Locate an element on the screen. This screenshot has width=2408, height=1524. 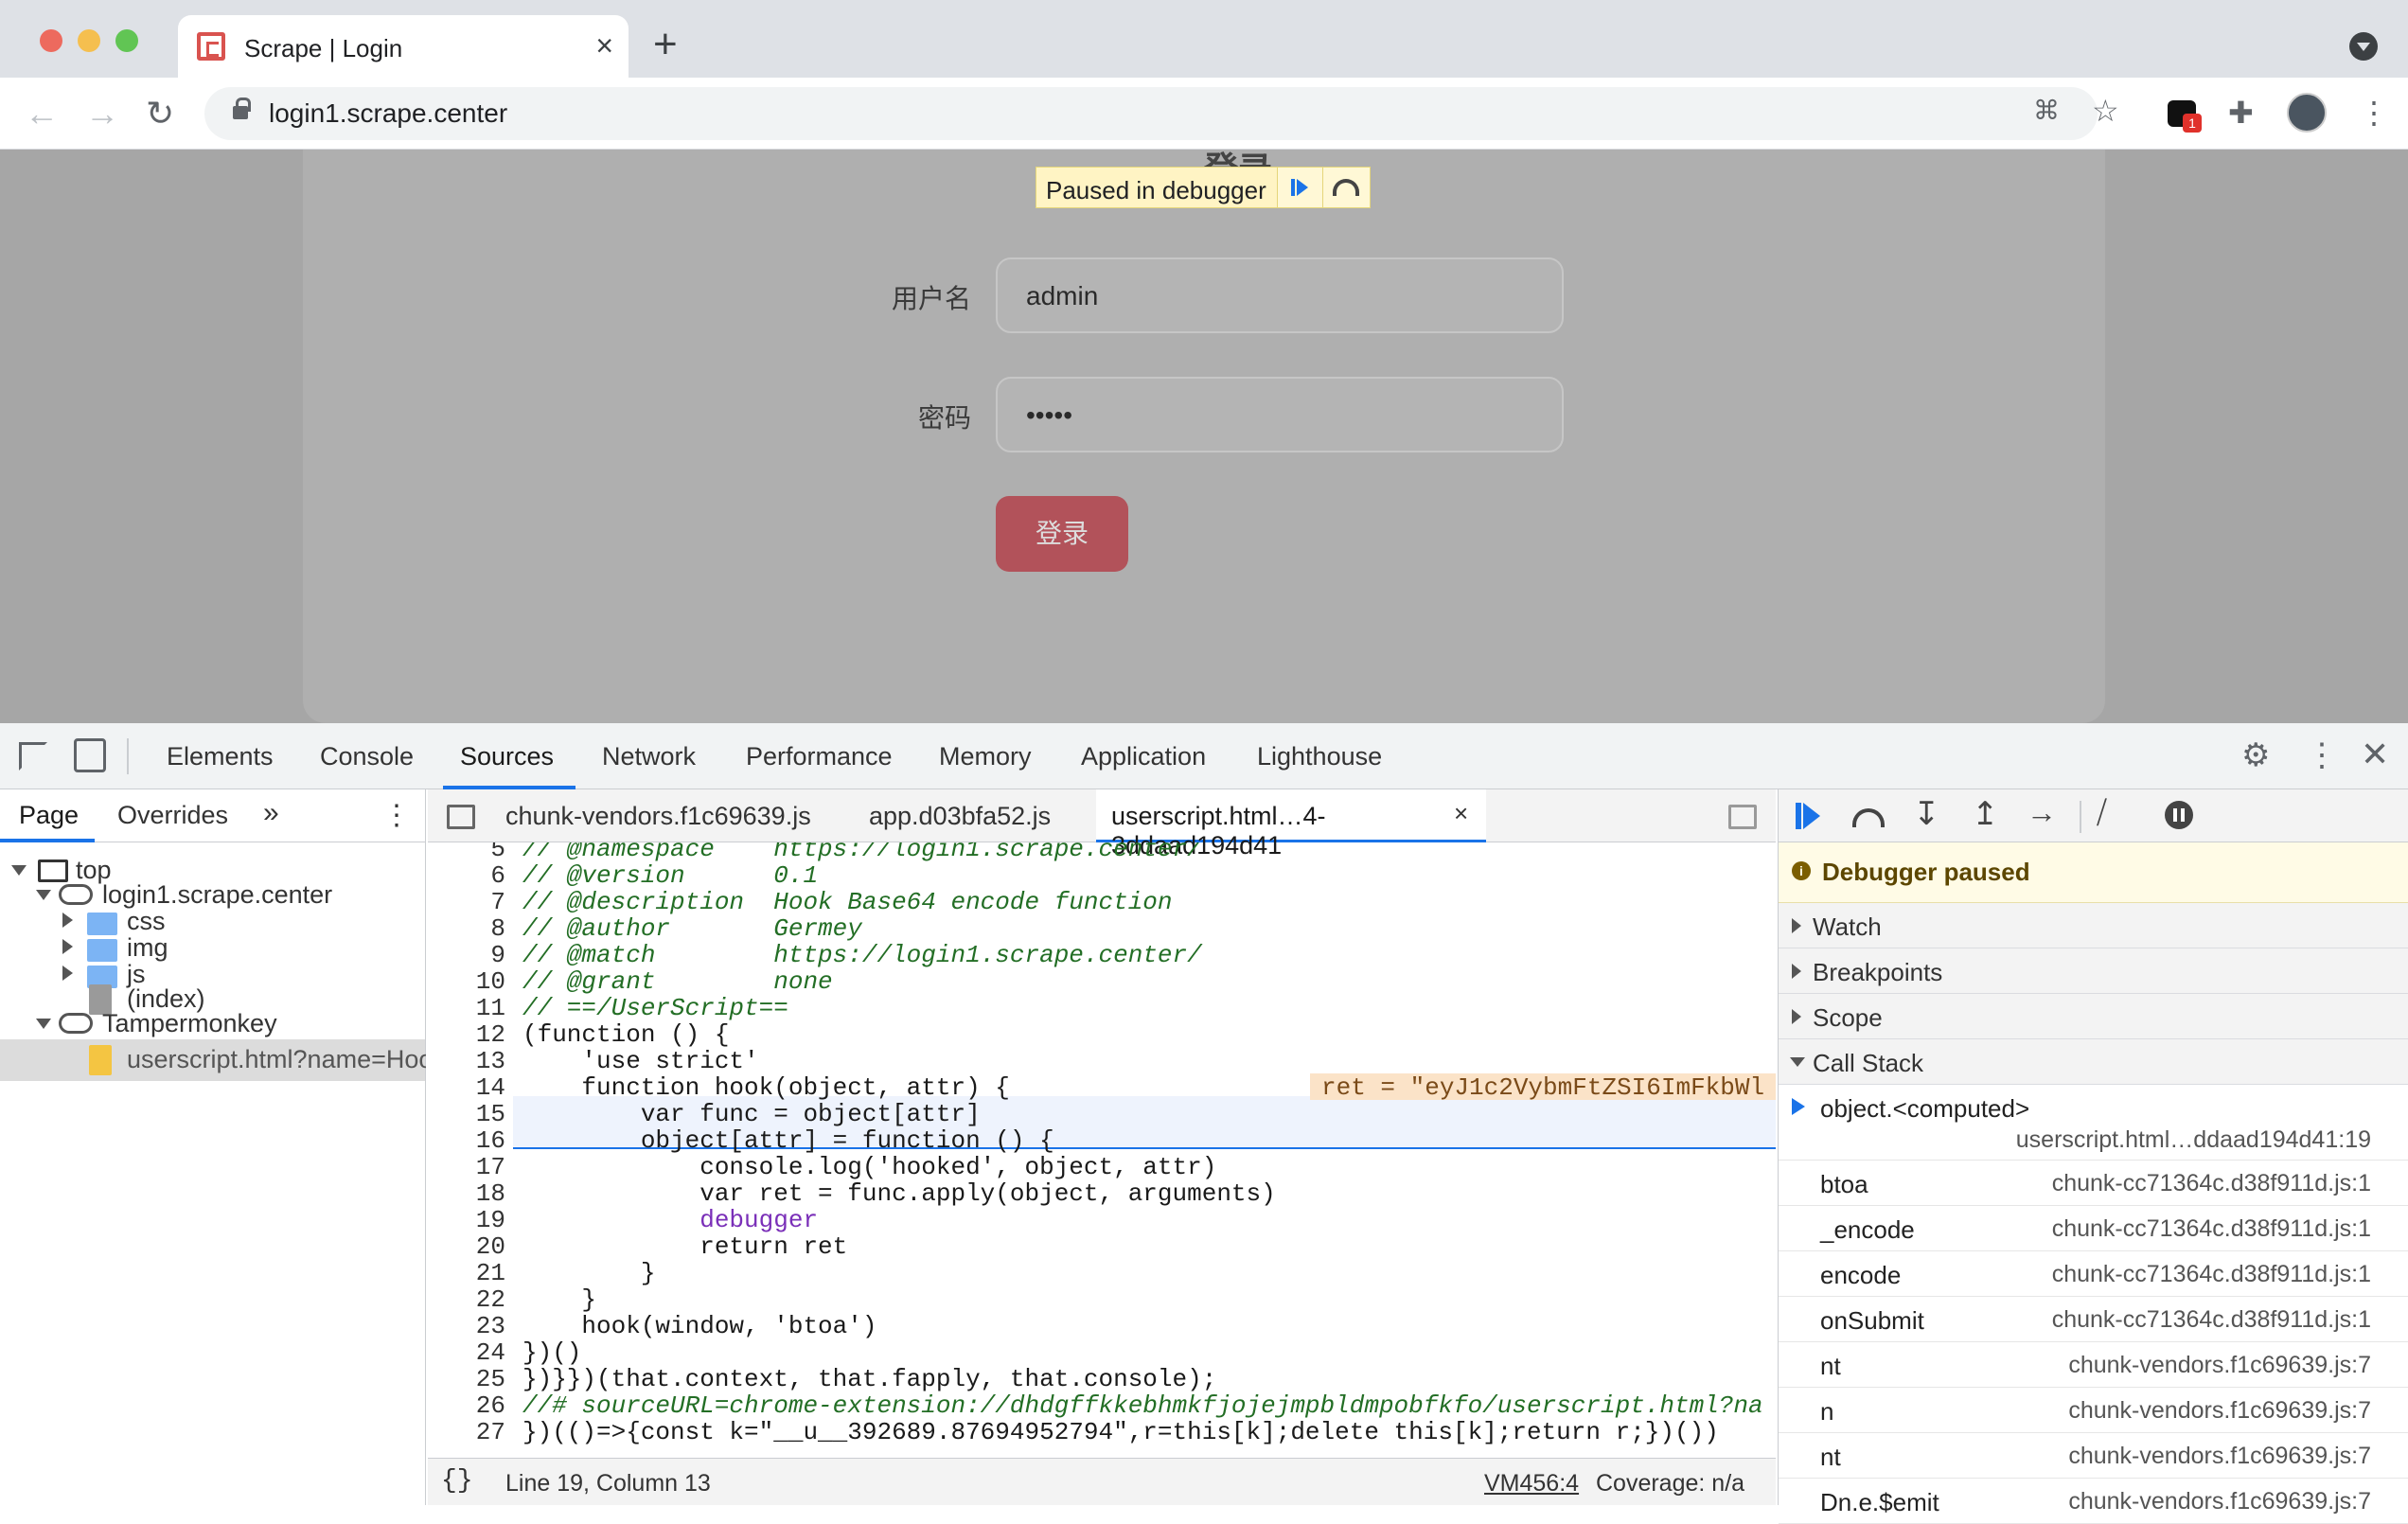
scope-section: Scope is located at coordinates (2094, 1017).